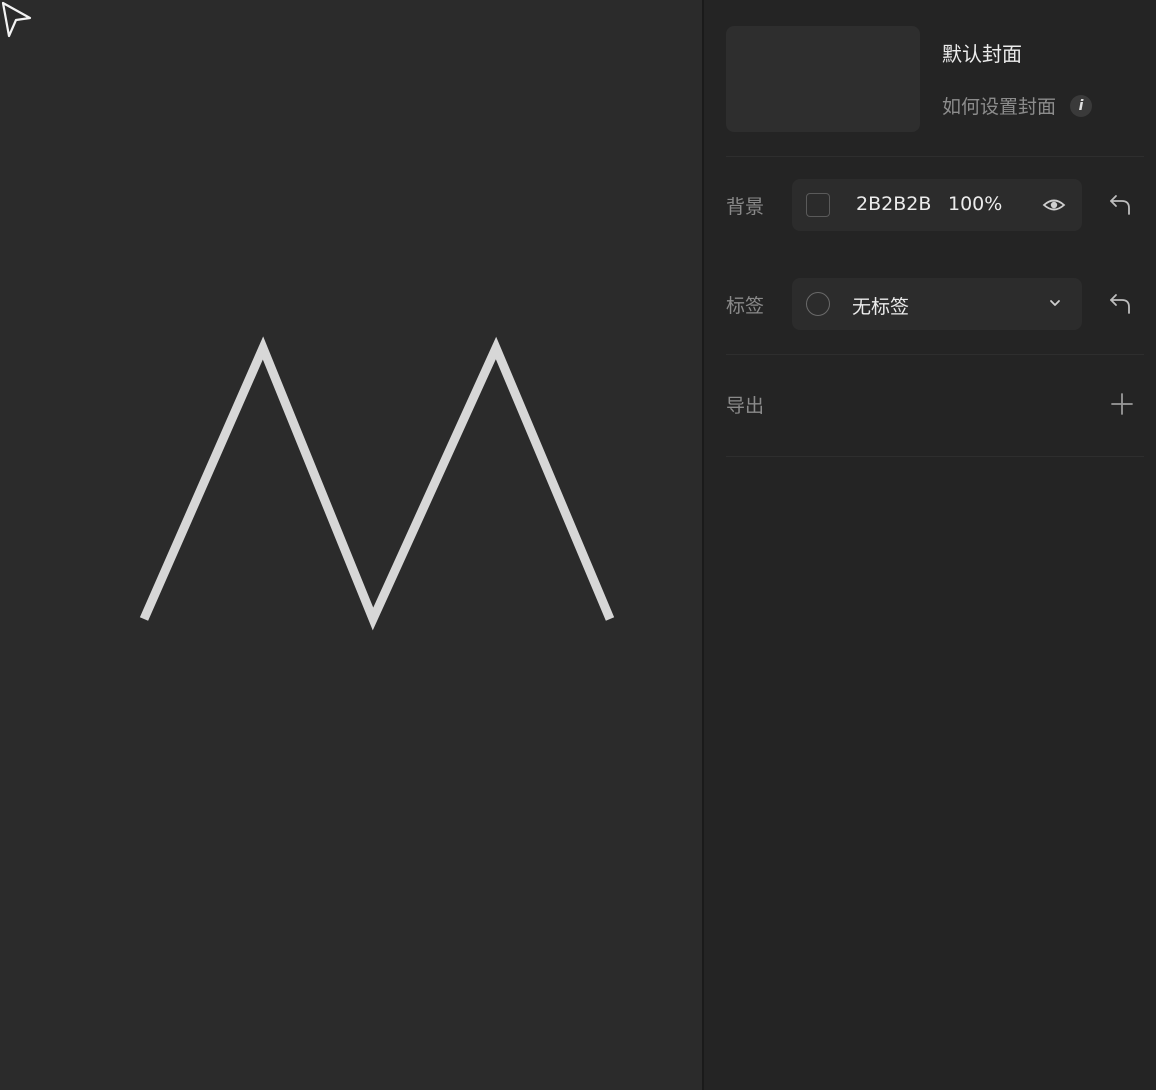 Image resolution: width=1156 pixels, height=1090 pixels. What do you see at coordinates (745, 207) in the screenshot?
I see `background-label: 背景` at bounding box center [745, 207].